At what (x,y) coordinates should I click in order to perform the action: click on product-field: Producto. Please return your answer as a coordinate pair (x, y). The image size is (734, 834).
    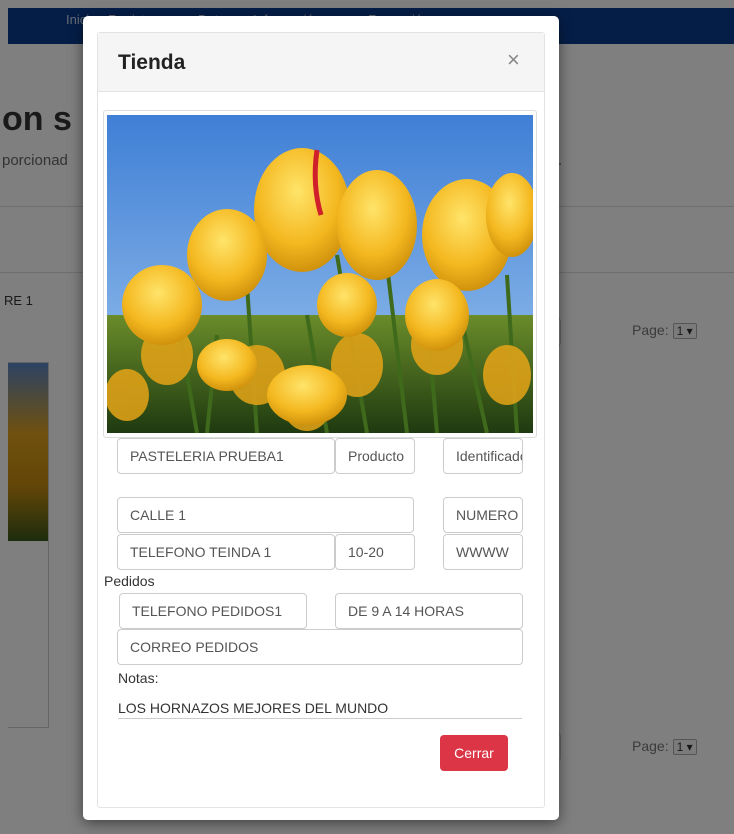
    Looking at the image, I should click on (375, 456).